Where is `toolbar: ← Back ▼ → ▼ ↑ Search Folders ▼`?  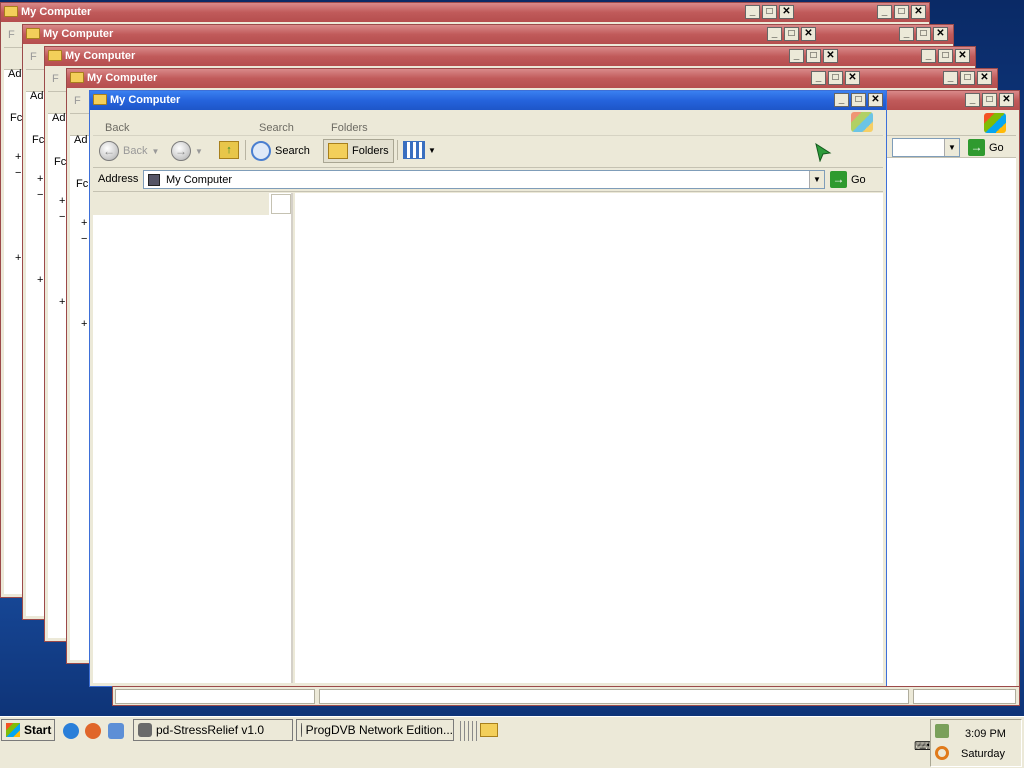 toolbar: ← Back ▼ → ▼ ↑ Search Folders ▼ is located at coordinates (488, 152).